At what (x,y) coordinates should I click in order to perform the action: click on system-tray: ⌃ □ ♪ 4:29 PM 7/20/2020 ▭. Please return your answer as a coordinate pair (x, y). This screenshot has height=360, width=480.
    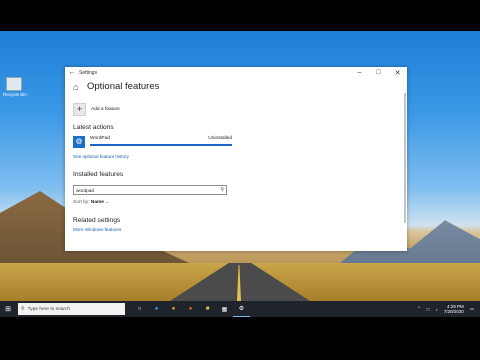
    Looking at the image, I should click on (448, 309).